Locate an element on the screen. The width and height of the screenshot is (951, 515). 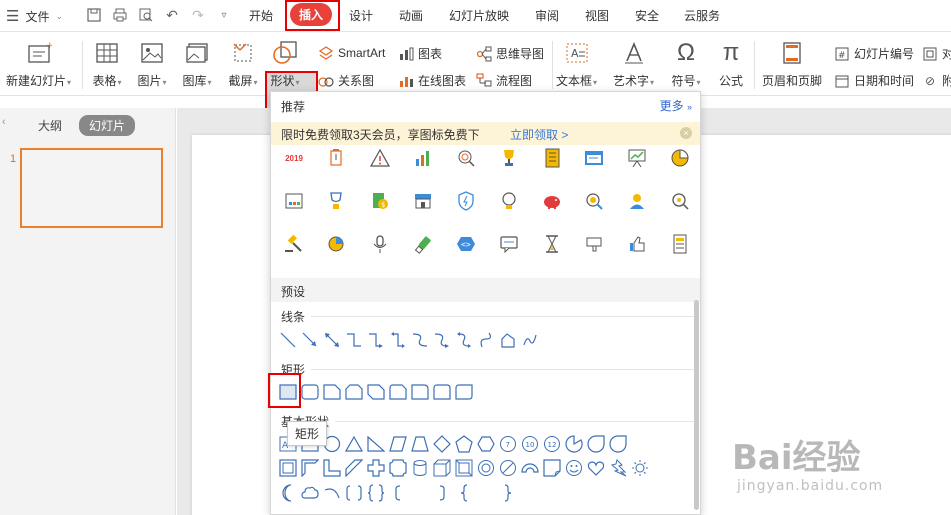
magnifier-icon is located at coordinates (680, 201).